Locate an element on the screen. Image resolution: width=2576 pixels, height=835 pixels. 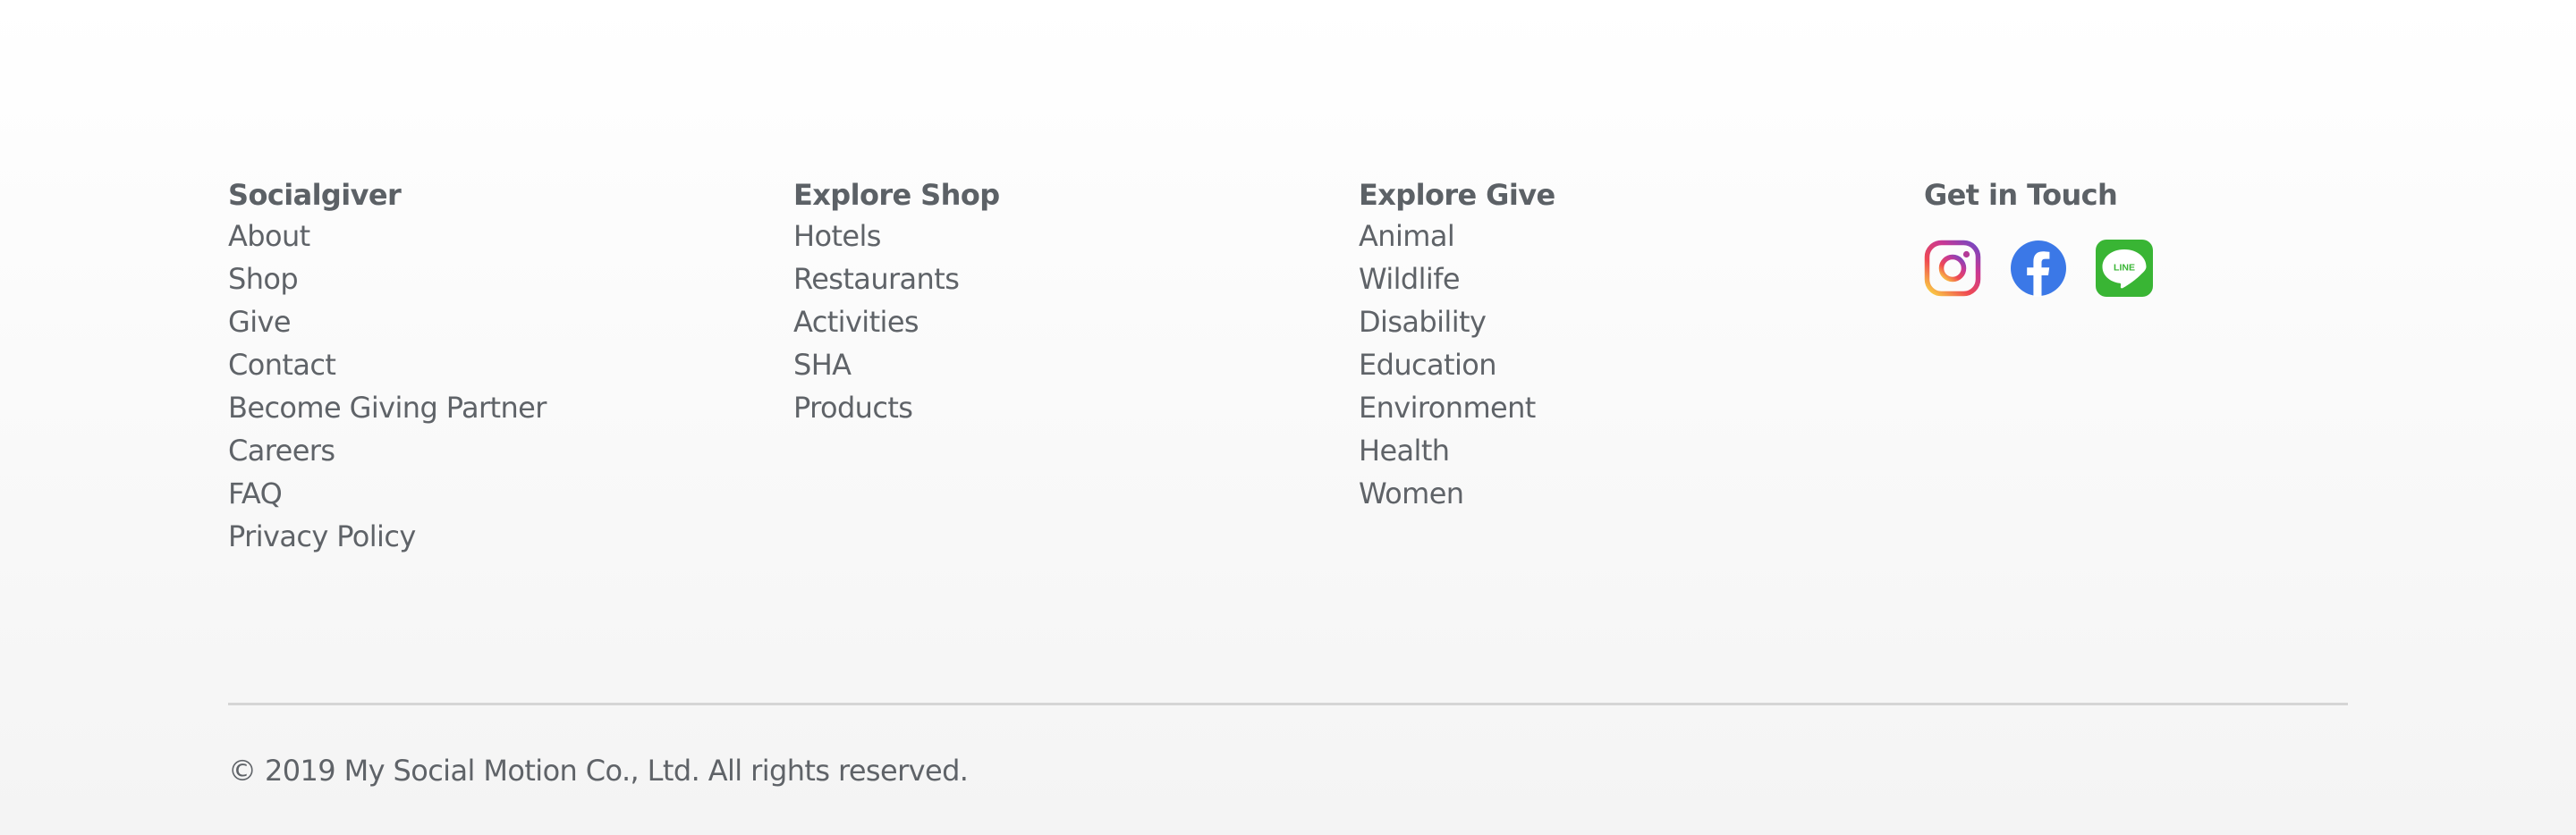
footer-link-become-giving-partner: Become Giving Partner is located at coordinates (510, 407).